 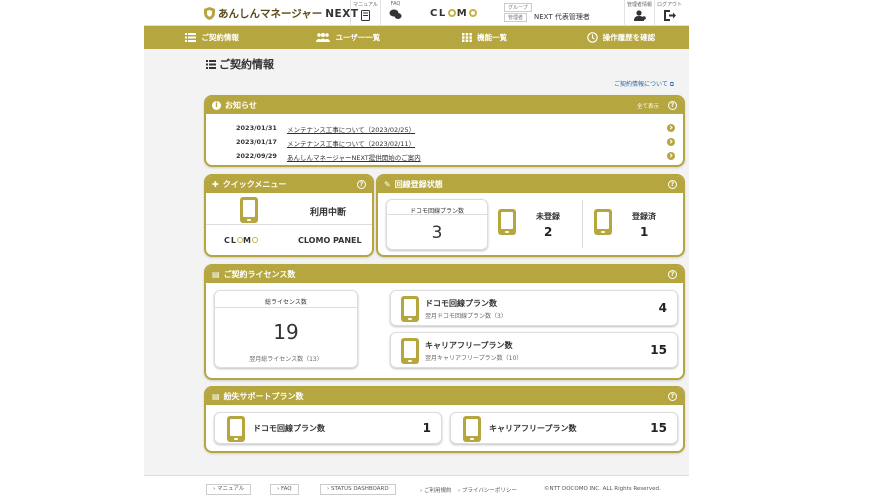 I want to click on clomo-panel-label: CLOMO PANEL, so click(x=330, y=240).